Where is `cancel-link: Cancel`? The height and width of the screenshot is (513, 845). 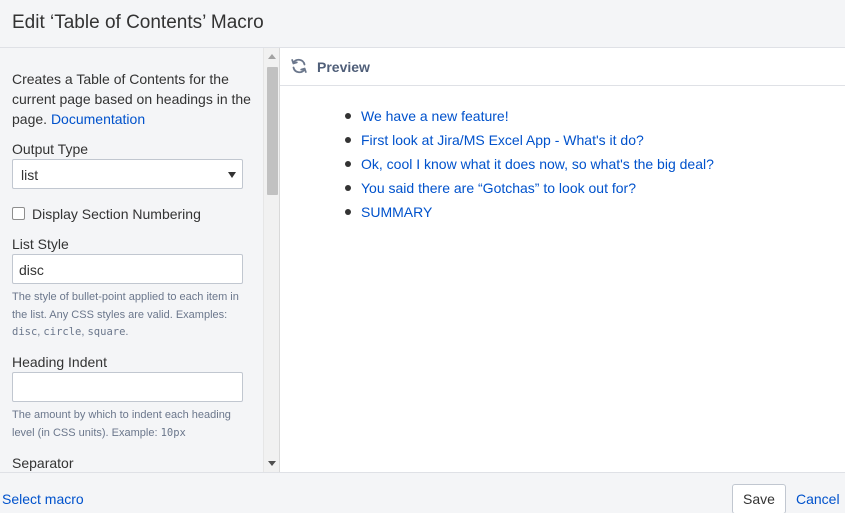 cancel-link: Cancel is located at coordinates (818, 499).